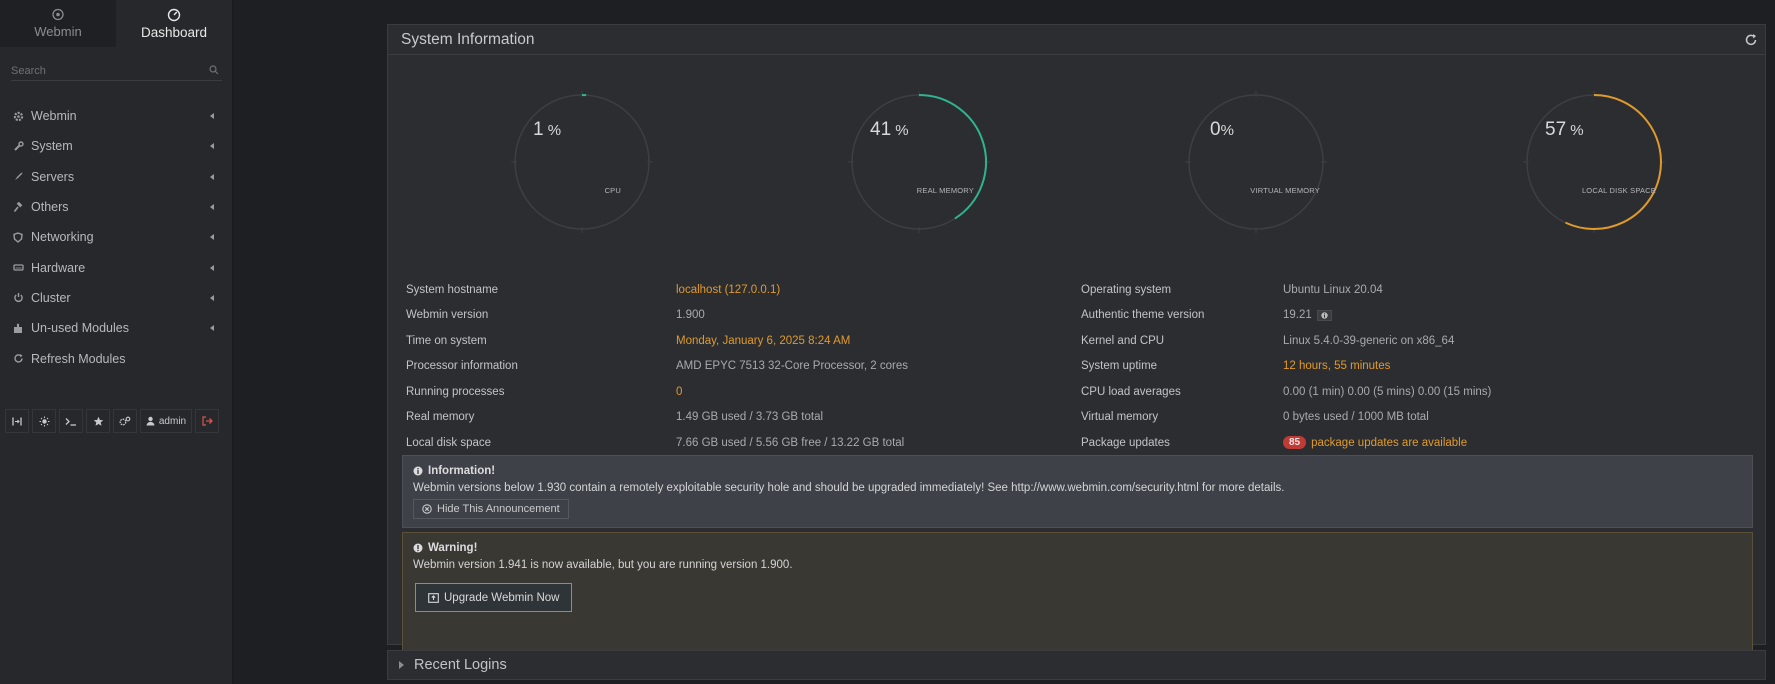 The image size is (1775, 684). What do you see at coordinates (449, 442) in the screenshot?
I see `info-key: Local disk space` at bounding box center [449, 442].